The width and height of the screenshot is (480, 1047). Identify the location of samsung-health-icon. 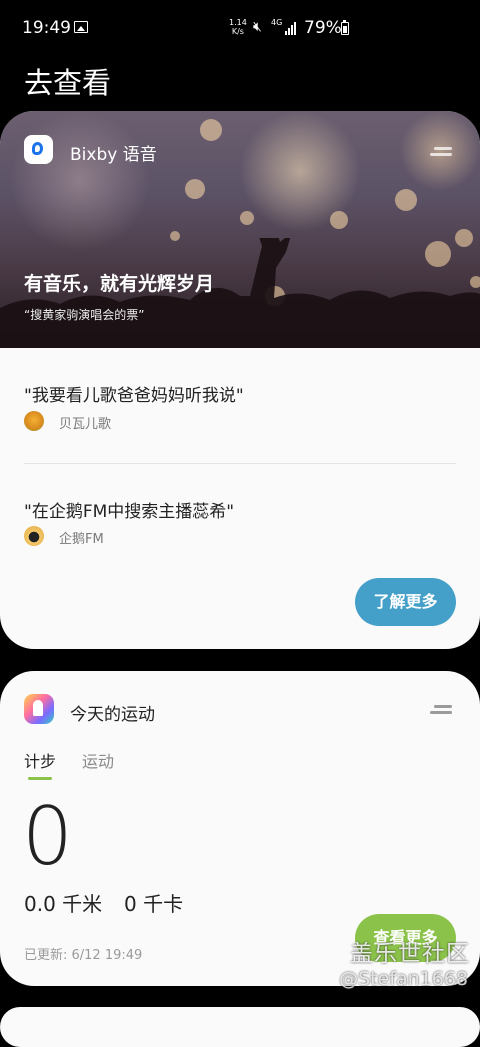
(39, 709).